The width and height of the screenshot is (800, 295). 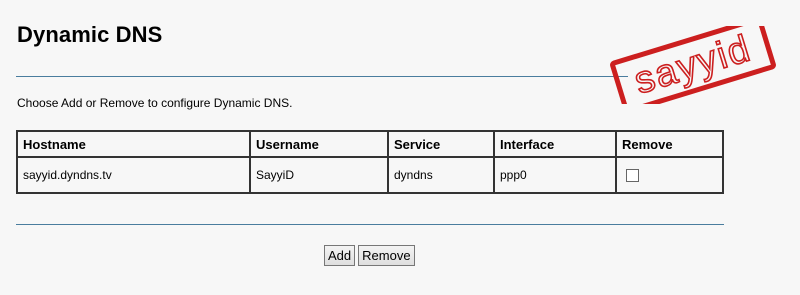 What do you see at coordinates (133, 144) in the screenshot?
I see `column-header-hostname: Hostname` at bounding box center [133, 144].